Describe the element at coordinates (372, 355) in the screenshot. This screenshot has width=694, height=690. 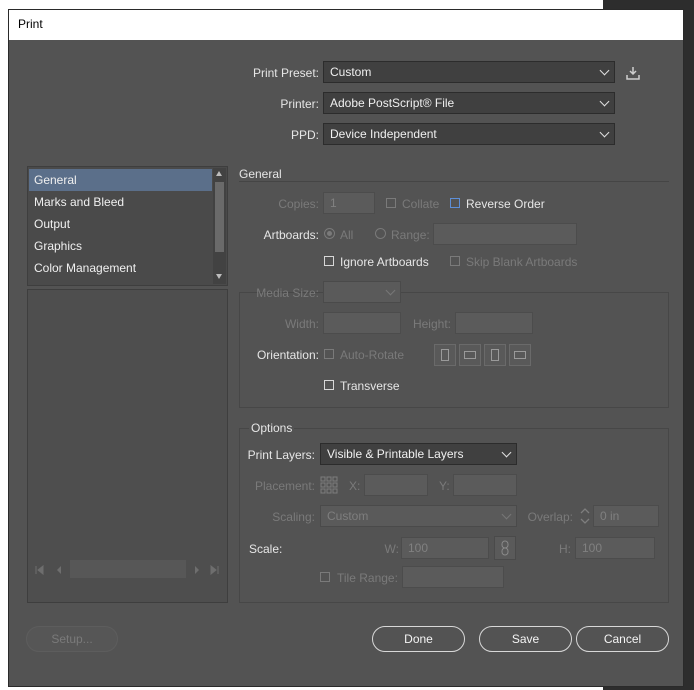
I see `auto-rotate-label: Auto-Rotate` at that location.